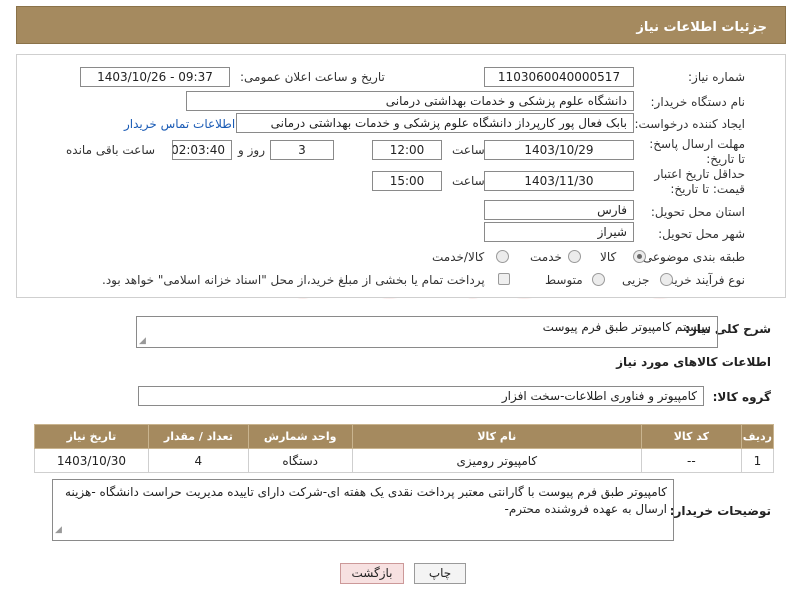 The image size is (789, 598). Describe the element at coordinates (401, 25) in the screenshot. I see `page-title-bar: جزئیات اطلاعات نیاز` at that location.